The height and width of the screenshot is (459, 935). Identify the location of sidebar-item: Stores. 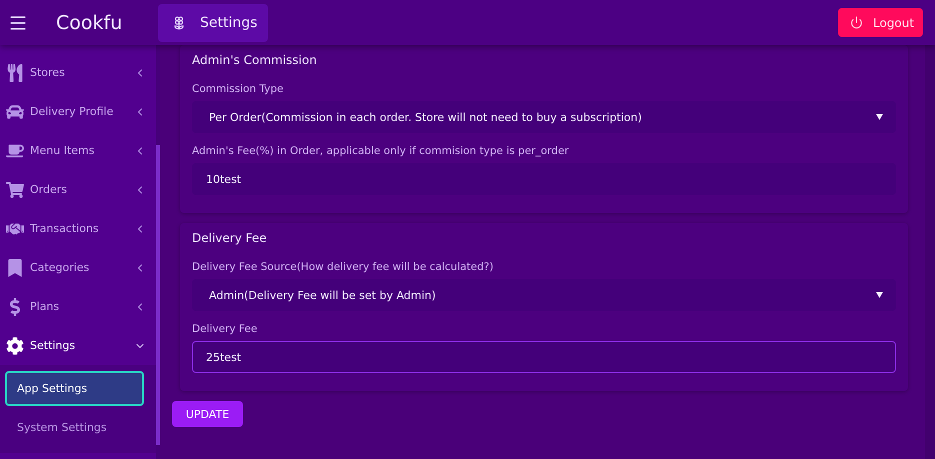
(78, 72).